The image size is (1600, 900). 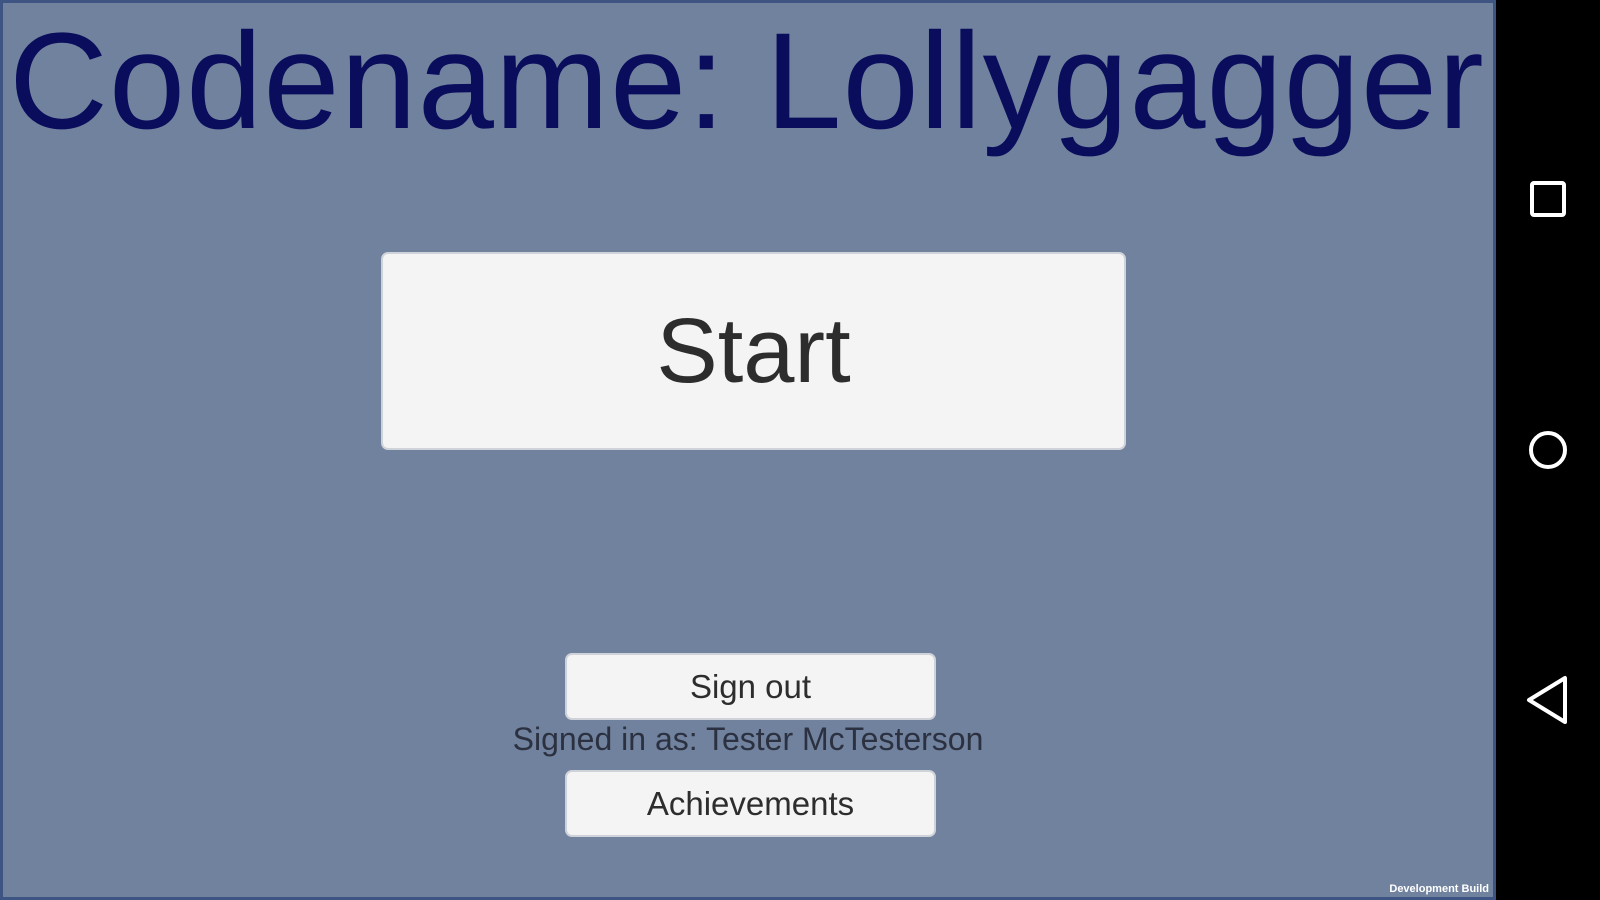 I want to click on sign-out-button: Sign out, so click(x=750, y=686).